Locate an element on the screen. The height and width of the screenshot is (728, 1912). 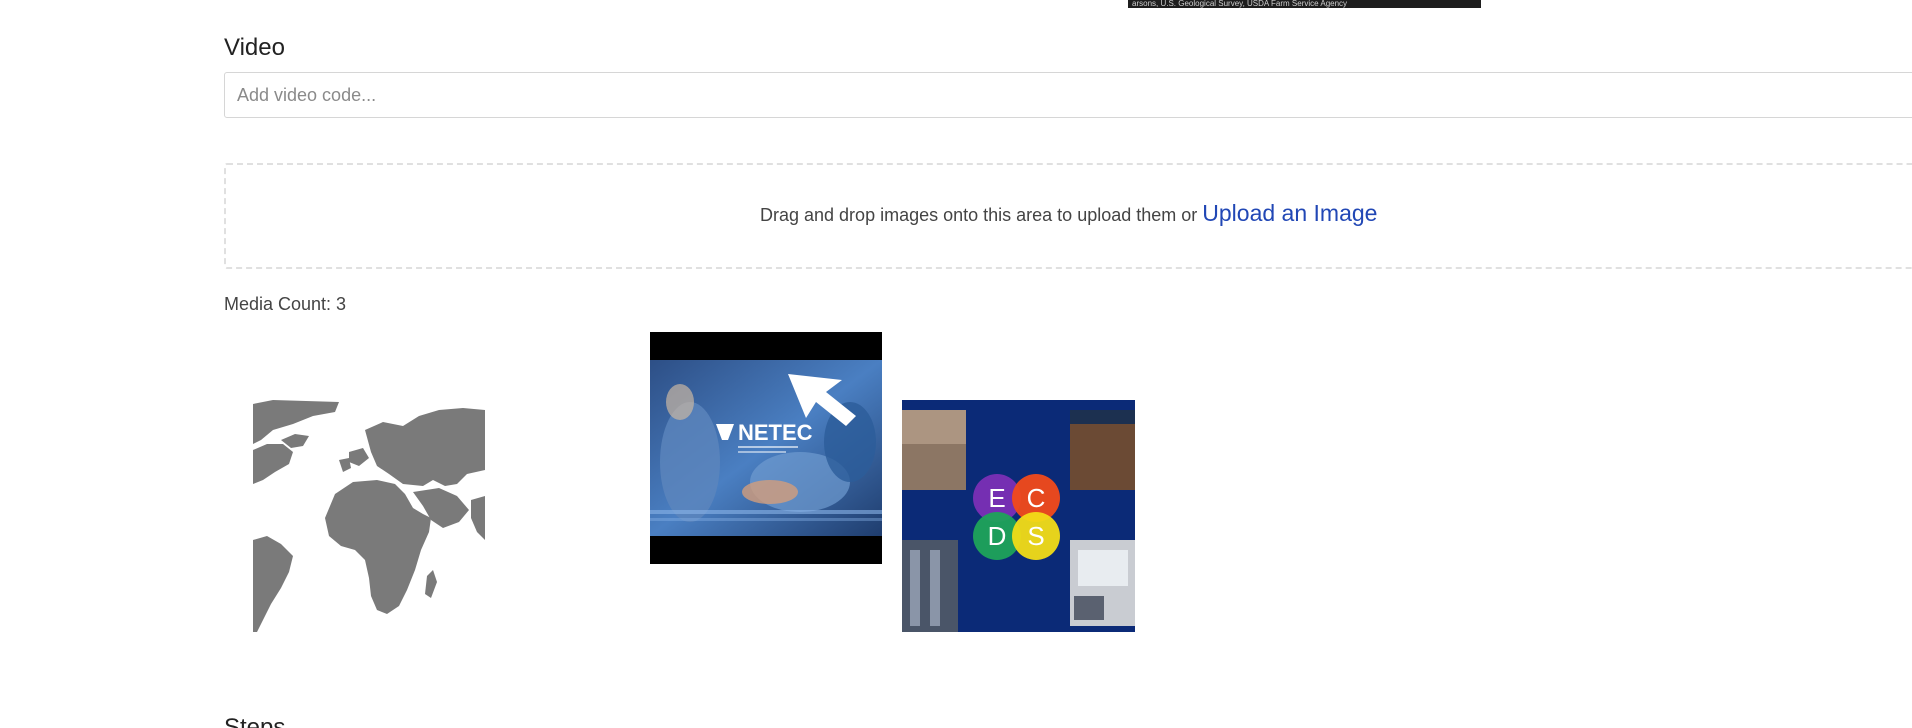
ecds-letter-d: D is located at coordinates (997, 536).